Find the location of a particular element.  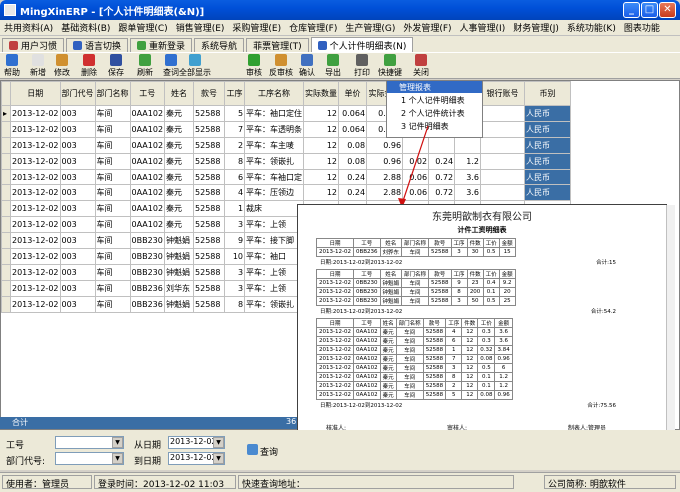

grid-header: 部门代号 is located at coordinates (77, 93).